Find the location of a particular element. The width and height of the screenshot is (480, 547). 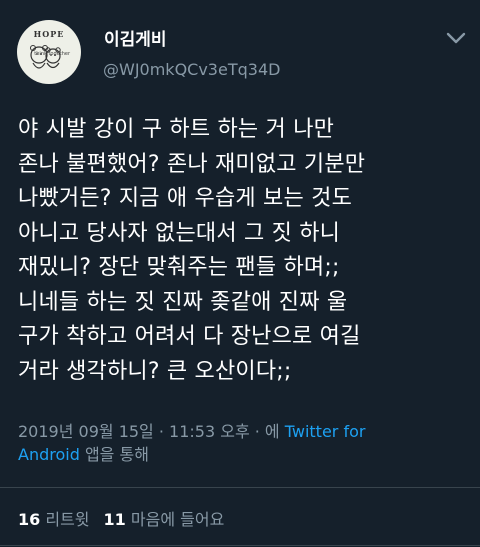

tweet-line: 니네들 하는 짓 진짜 좆같애 진짜 울 is located at coordinates (183, 302).